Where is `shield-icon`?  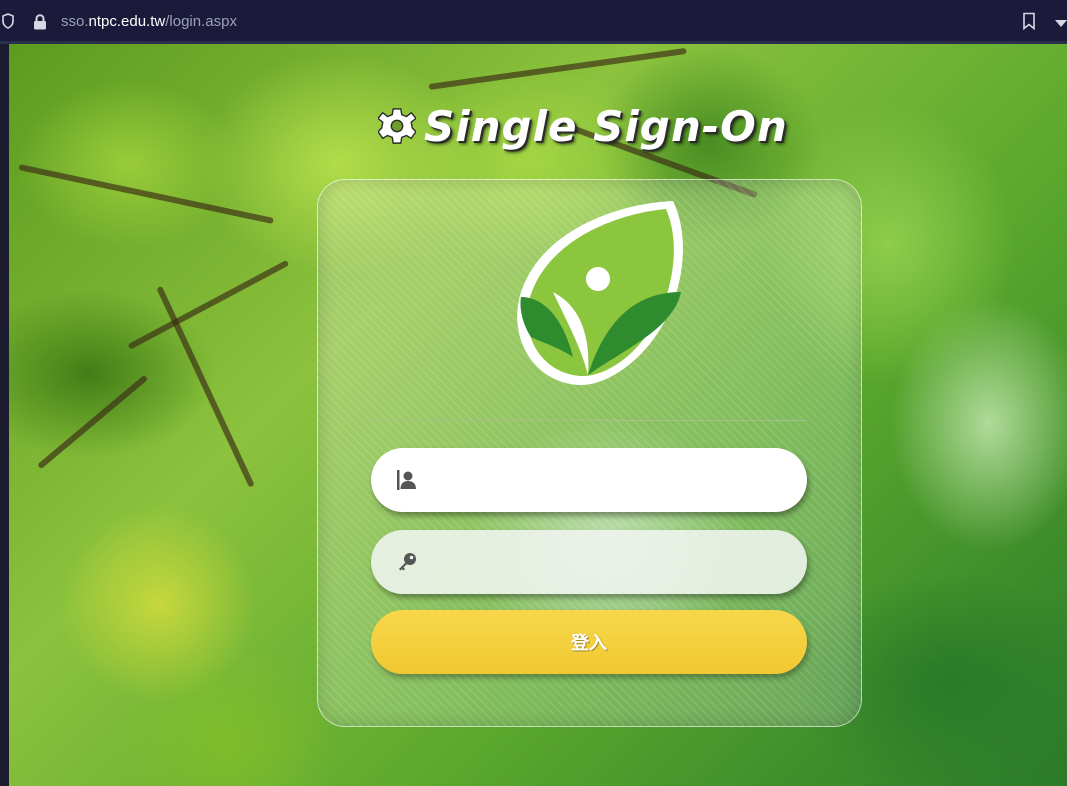
shield-icon is located at coordinates (8, 21).